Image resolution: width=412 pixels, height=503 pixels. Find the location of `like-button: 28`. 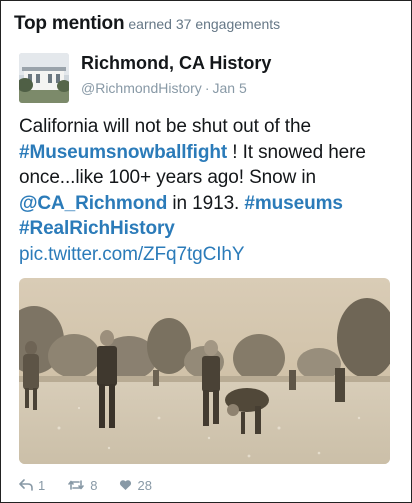

like-button: 28 is located at coordinates (135, 485).